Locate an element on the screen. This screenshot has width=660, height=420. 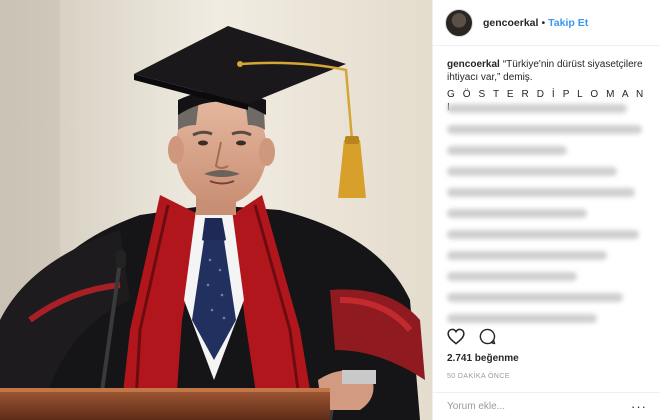
speech-bubble-icon is located at coordinates (487, 336).